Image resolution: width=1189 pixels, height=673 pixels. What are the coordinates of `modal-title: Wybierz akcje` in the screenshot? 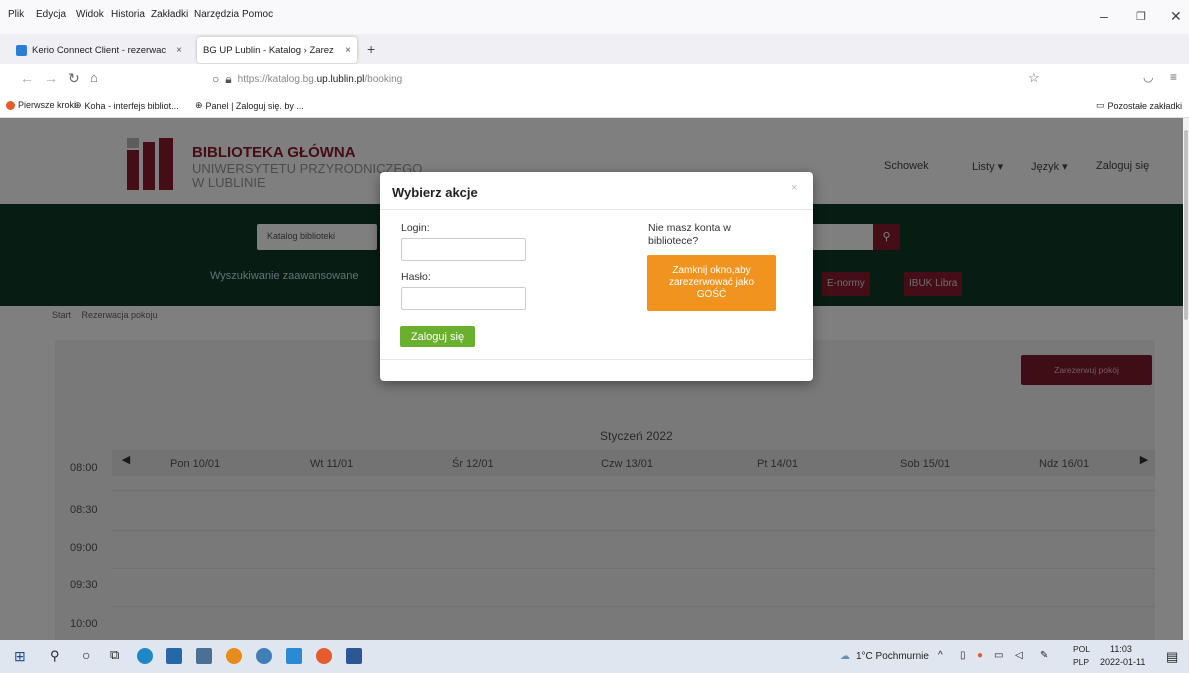 It's located at (435, 192).